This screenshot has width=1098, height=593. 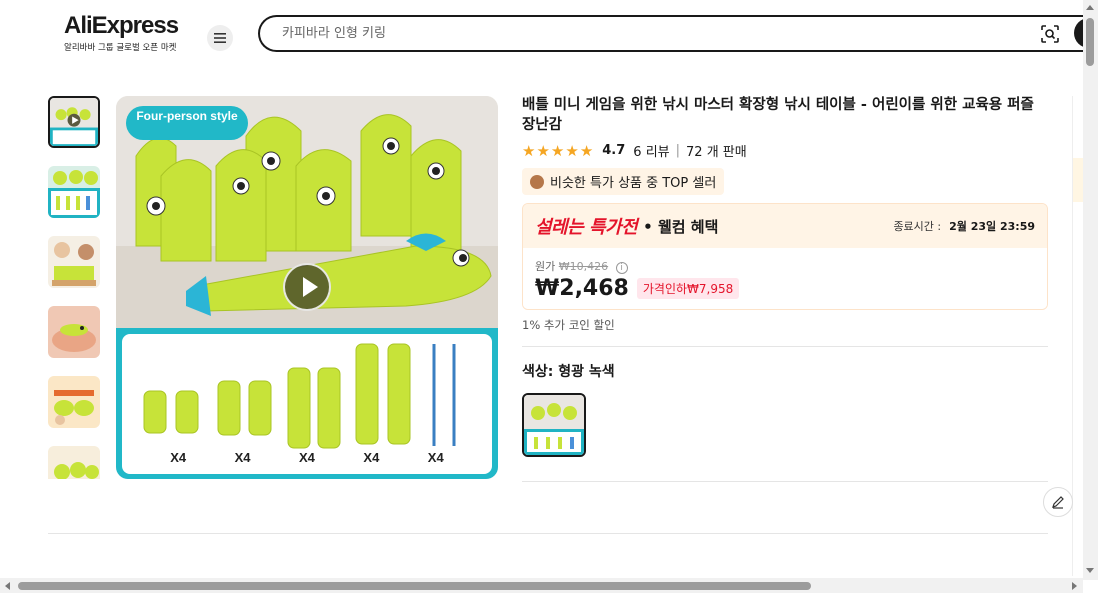 I want to click on color-swatch, so click(x=554, y=425).